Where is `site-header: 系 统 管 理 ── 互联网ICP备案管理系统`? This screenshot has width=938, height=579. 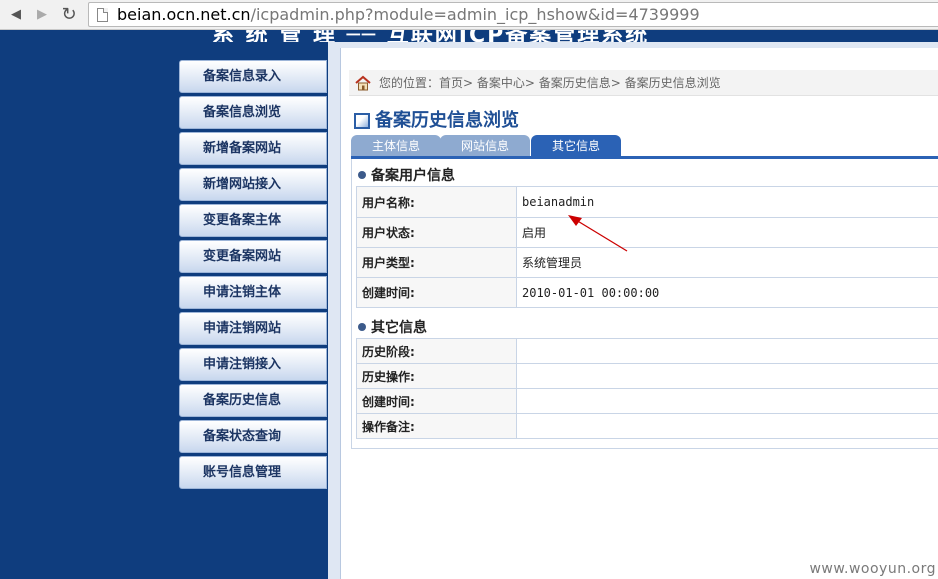 site-header: 系 统 管 理 ── 互联网ICP备案管理系统 is located at coordinates (469, 36).